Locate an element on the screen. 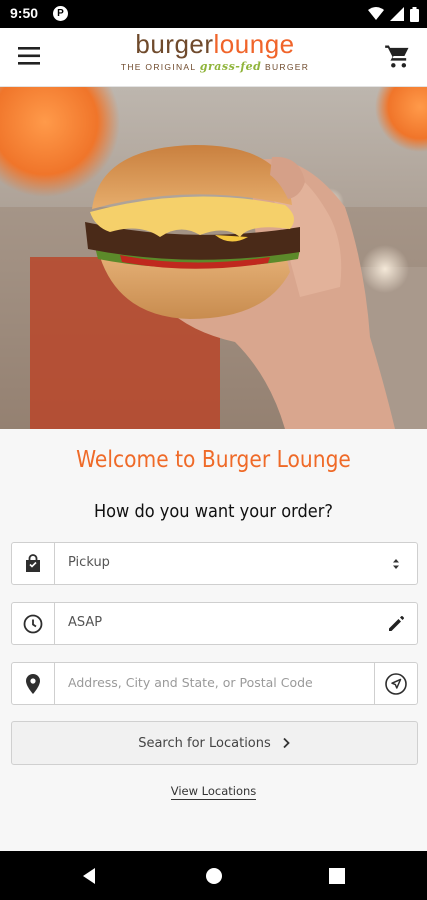 This screenshot has height=900, width=427. status-icons is located at coordinates (393, 14).